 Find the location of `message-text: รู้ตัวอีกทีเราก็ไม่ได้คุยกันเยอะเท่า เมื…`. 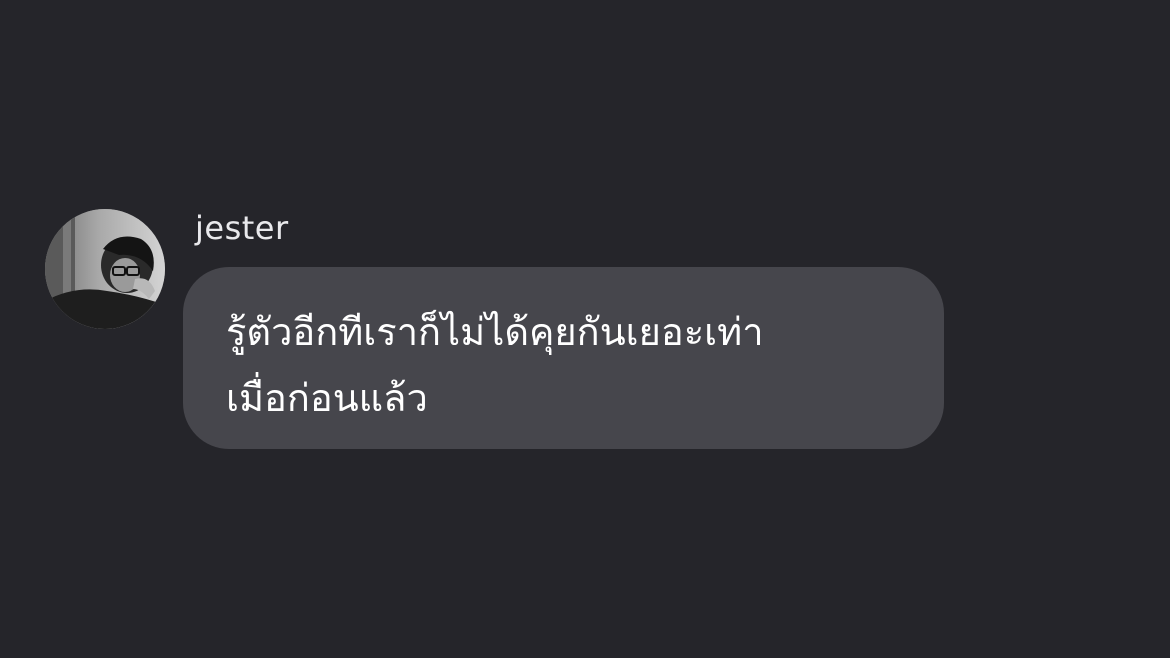

message-text: รู้ตัวอีกทีเราก็ไม่ได้คุยกันเยอะเท่า เมื… is located at coordinates (495, 365).